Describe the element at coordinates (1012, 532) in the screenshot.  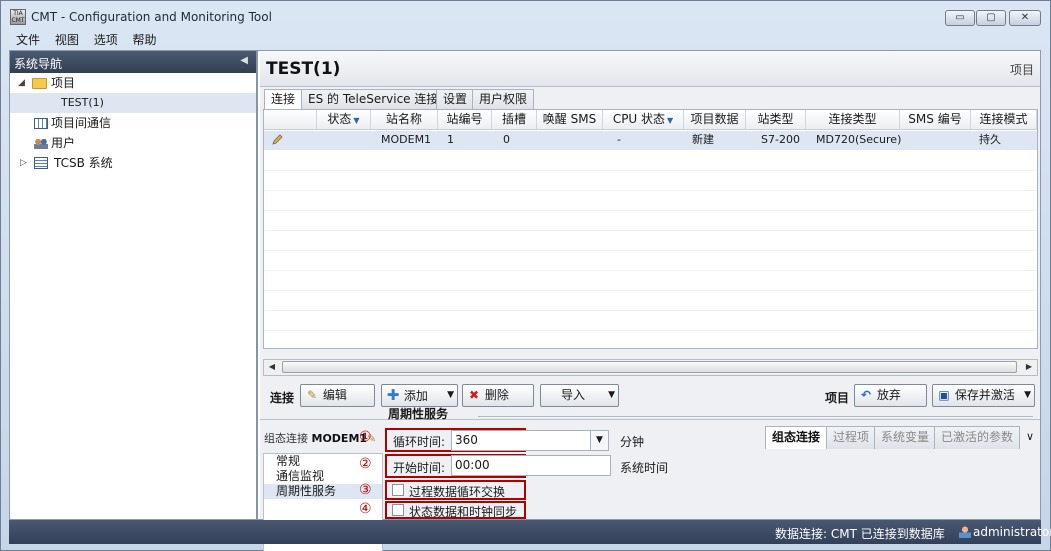
I see `current-user: administrator` at that location.